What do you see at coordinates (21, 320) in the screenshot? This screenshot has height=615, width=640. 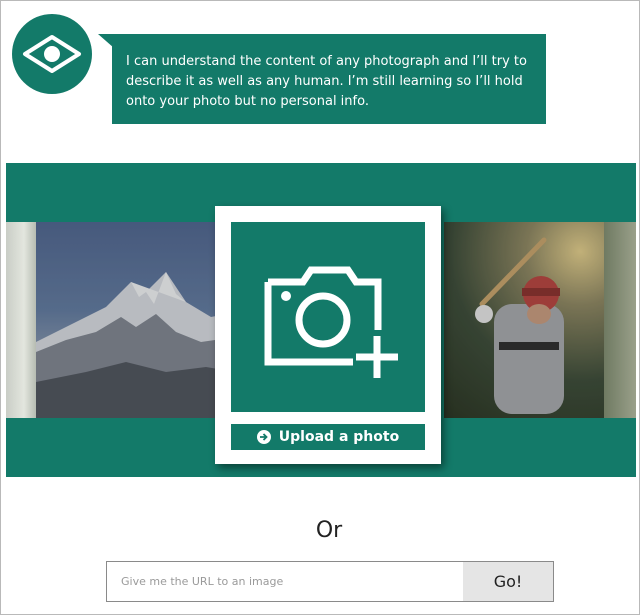 I see `partial-photo-left` at bounding box center [21, 320].